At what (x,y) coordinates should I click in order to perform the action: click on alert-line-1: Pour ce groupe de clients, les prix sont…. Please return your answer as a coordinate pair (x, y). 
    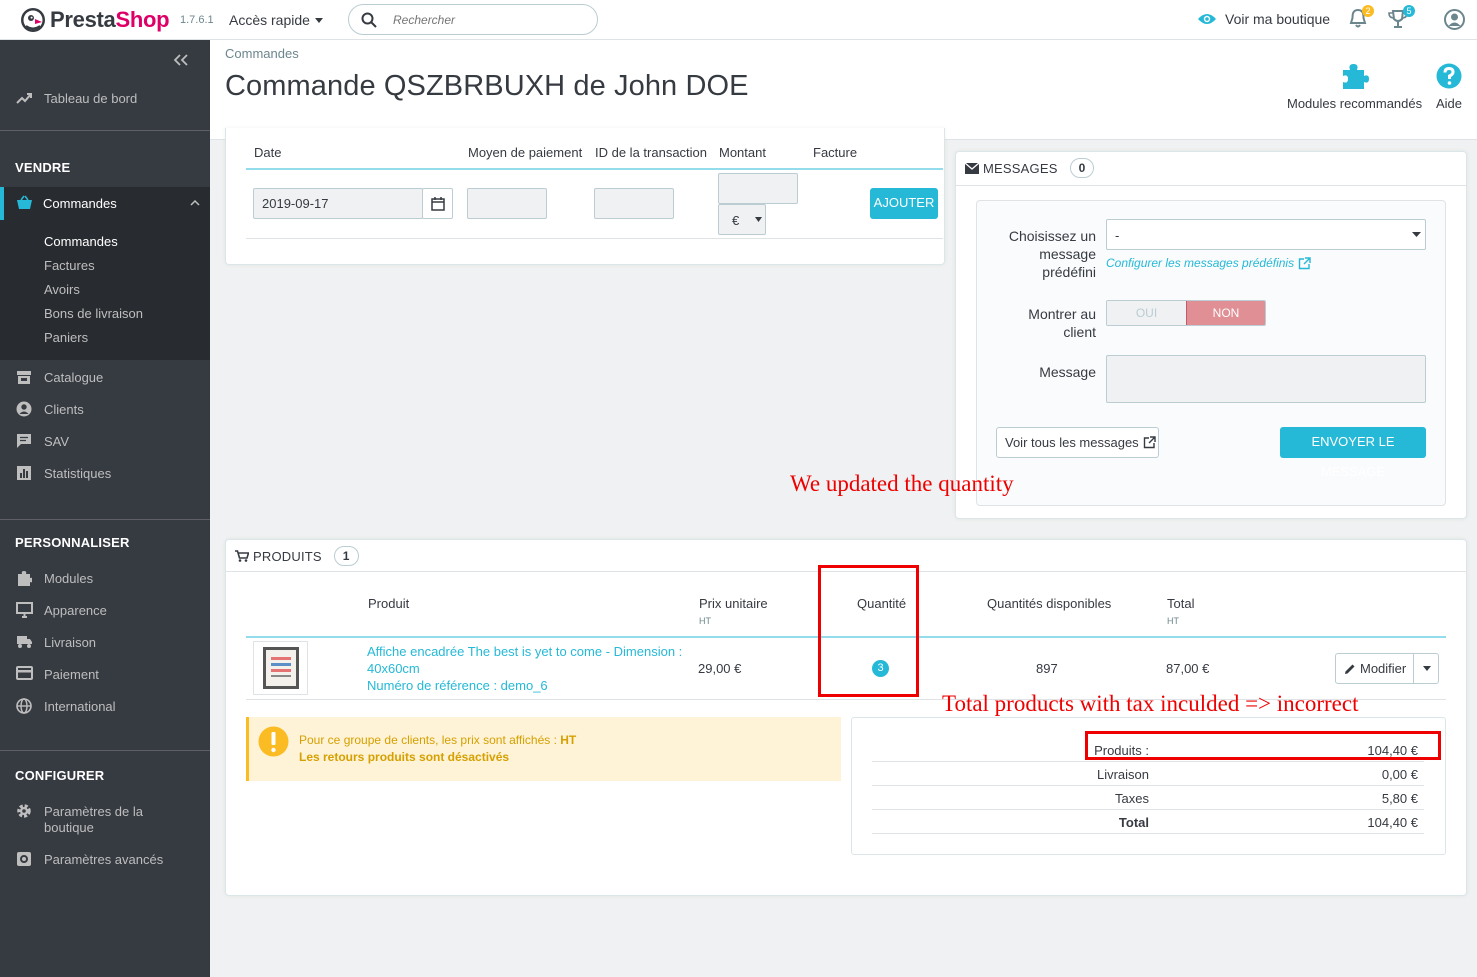
    Looking at the image, I should click on (438, 740).